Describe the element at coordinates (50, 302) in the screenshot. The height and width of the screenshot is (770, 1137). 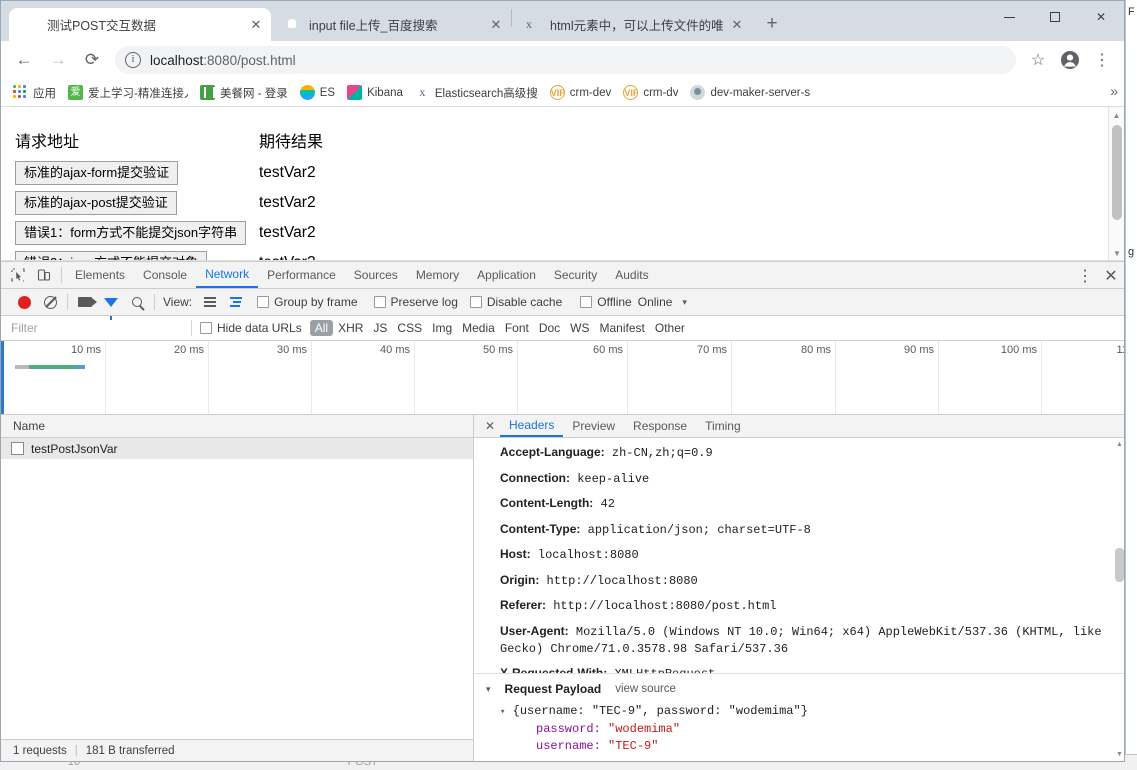
I see `clear-network-log-button` at that location.